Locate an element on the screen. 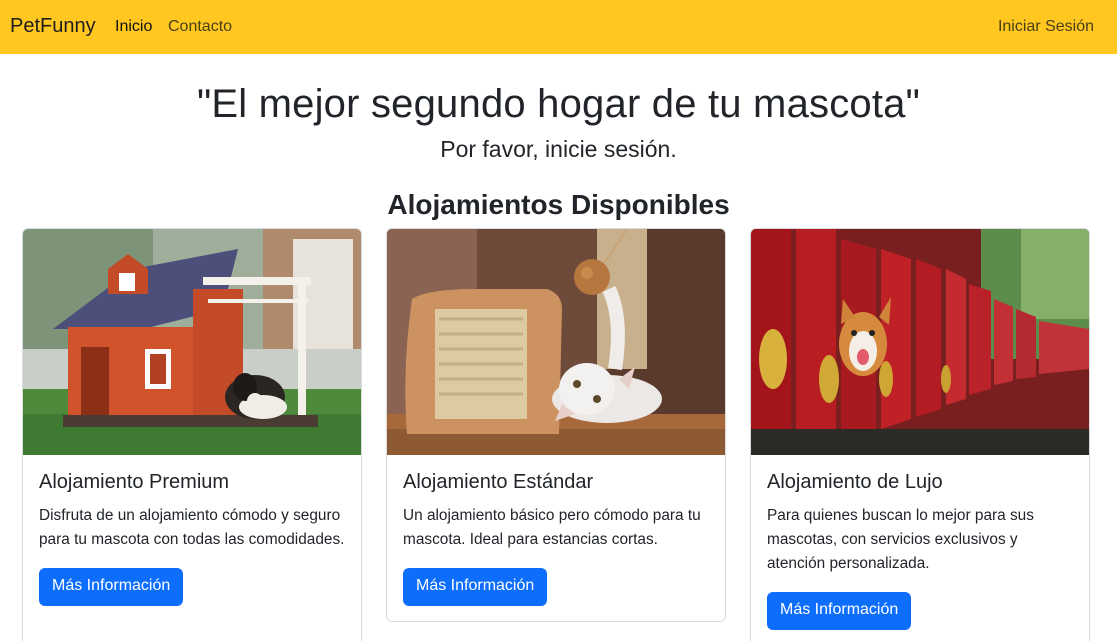  hero-subtitle: Por favor, inicie sesión. is located at coordinates (558, 149).